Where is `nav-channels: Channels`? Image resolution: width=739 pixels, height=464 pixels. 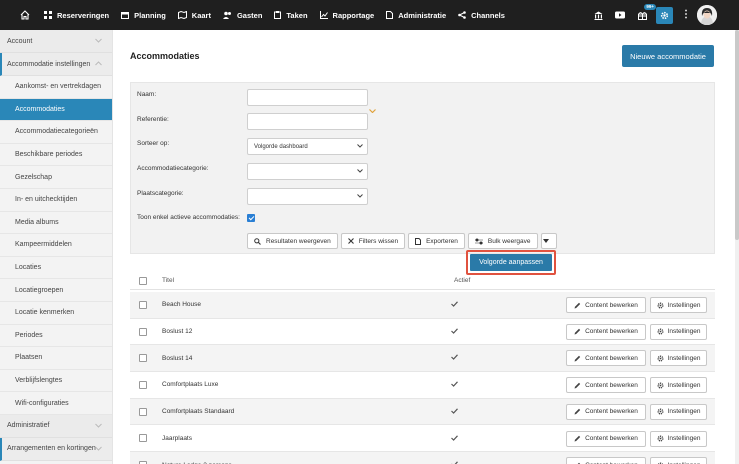 nav-channels: Channels is located at coordinates (481, 15).